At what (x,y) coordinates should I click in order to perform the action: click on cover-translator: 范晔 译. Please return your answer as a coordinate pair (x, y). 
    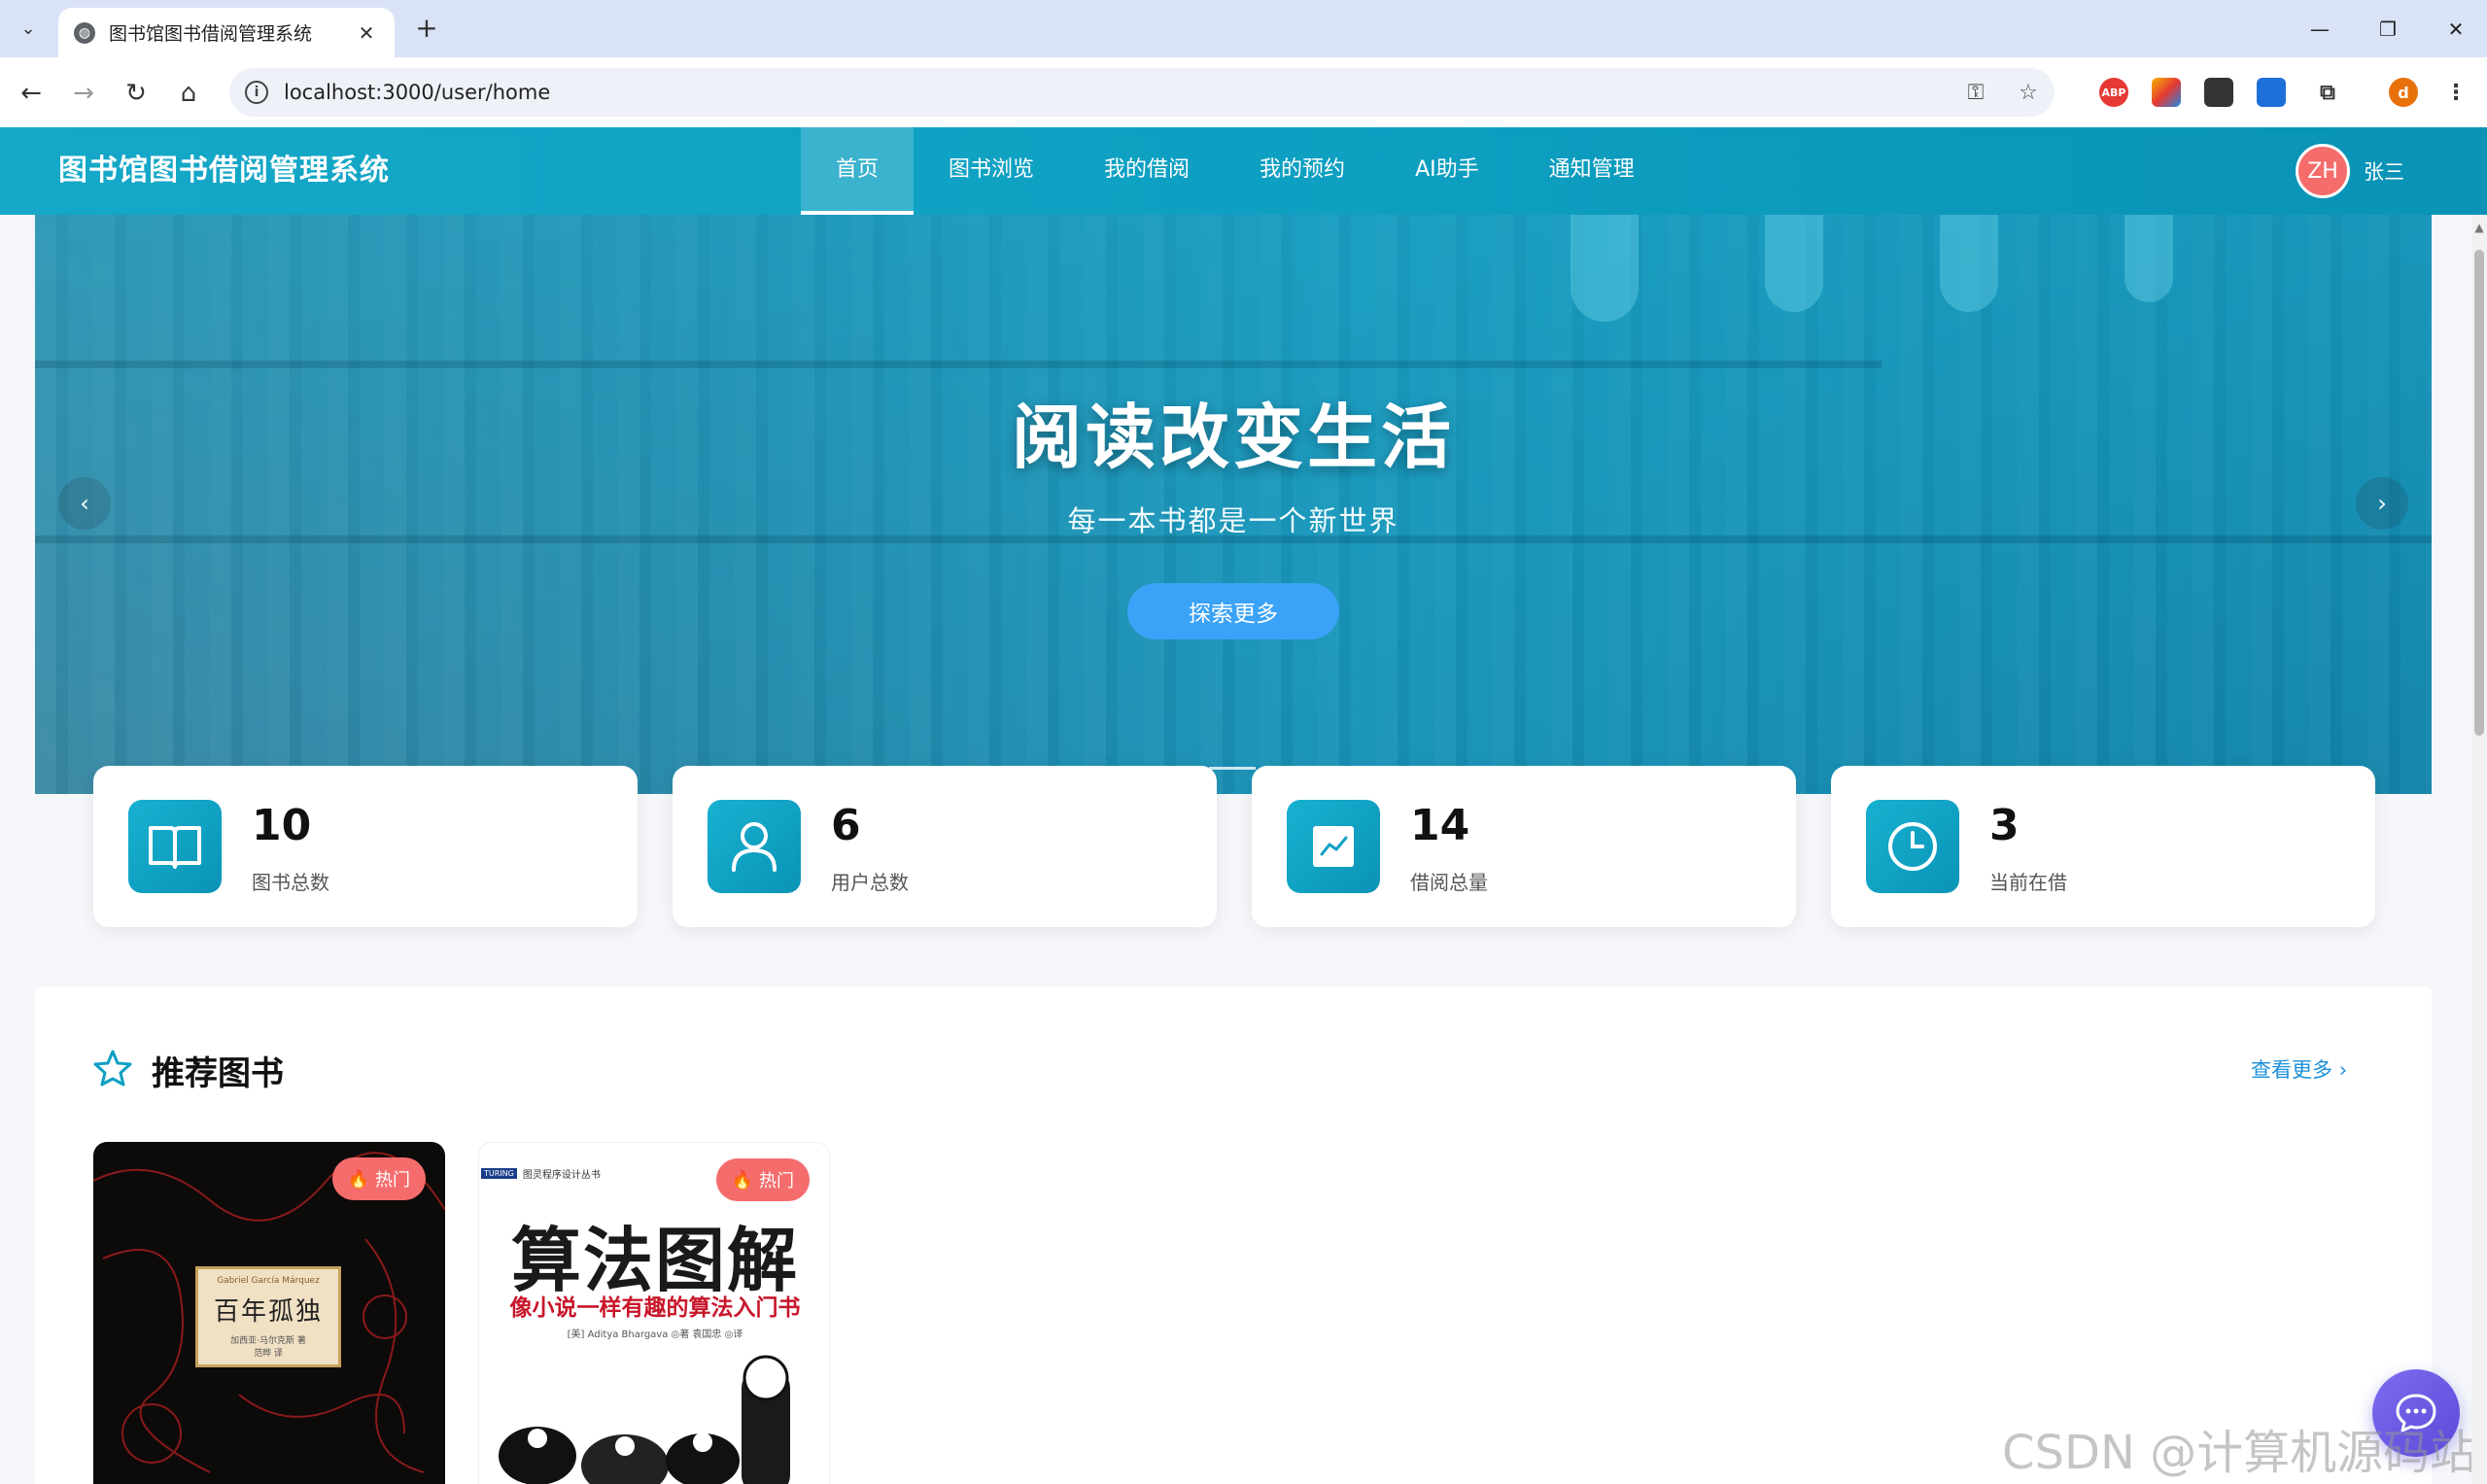
    Looking at the image, I should click on (268, 1353).